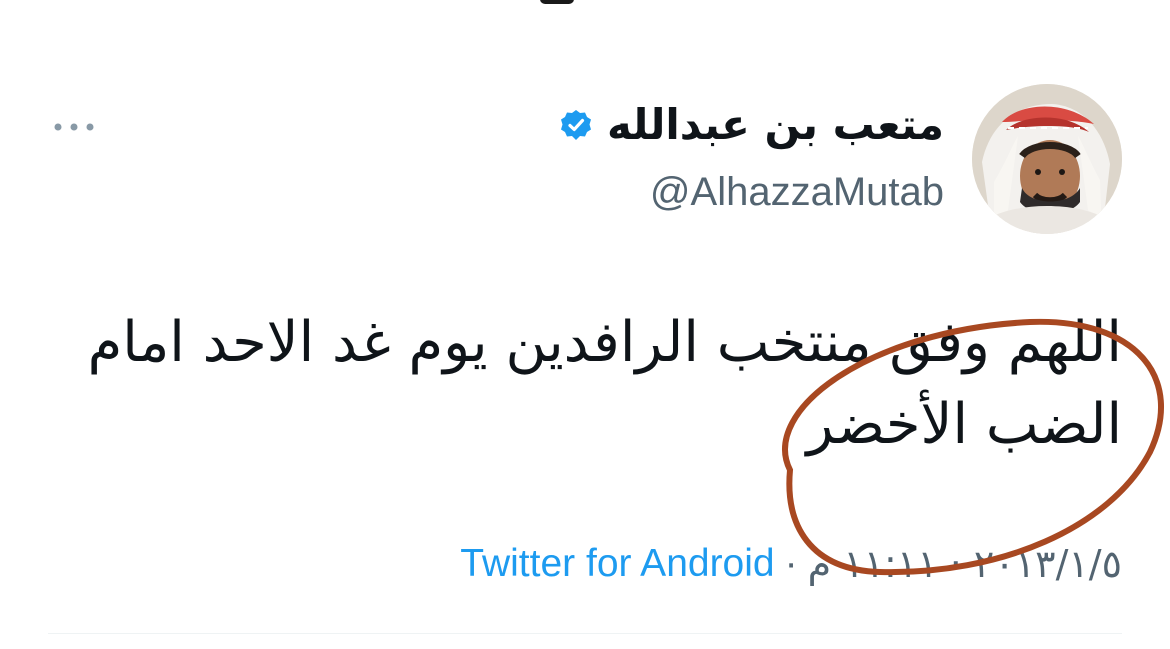 The image size is (1170, 649). Describe the element at coordinates (797, 192) in the screenshot. I see `user-handle: @AlhazzaMutab` at that location.